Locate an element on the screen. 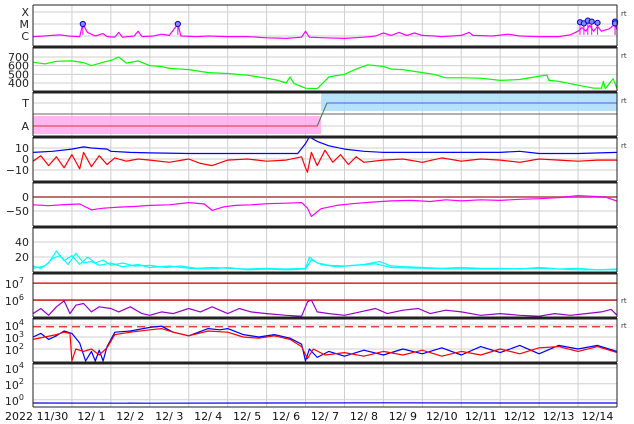  x-tick-label: 12/ 2 is located at coordinates (130, 416).